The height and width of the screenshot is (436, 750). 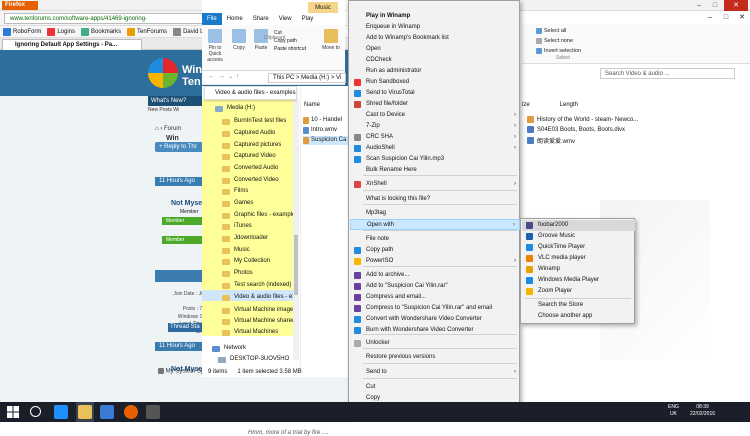 What do you see at coordinates (578, 247) in the screenshot?
I see `open-with-item: QuickTime Player` at bounding box center [578, 247].